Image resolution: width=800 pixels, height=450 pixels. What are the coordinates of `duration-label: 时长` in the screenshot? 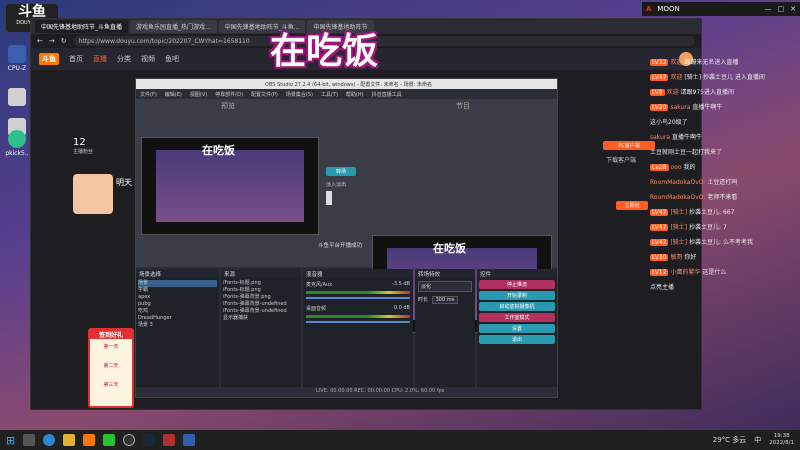 It's located at (423, 300).